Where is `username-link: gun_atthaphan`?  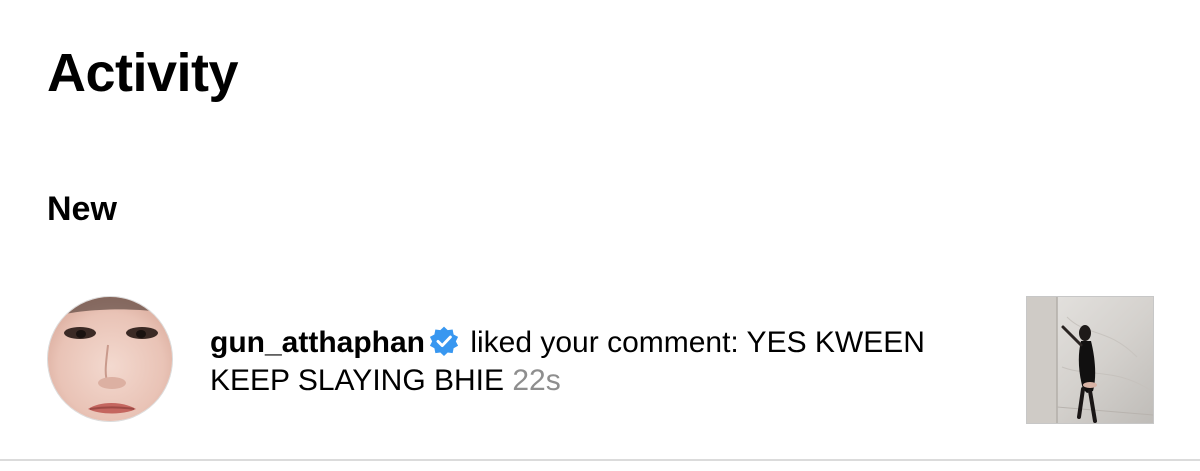 username-link: gun_atthaphan is located at coordinates (317, 342).